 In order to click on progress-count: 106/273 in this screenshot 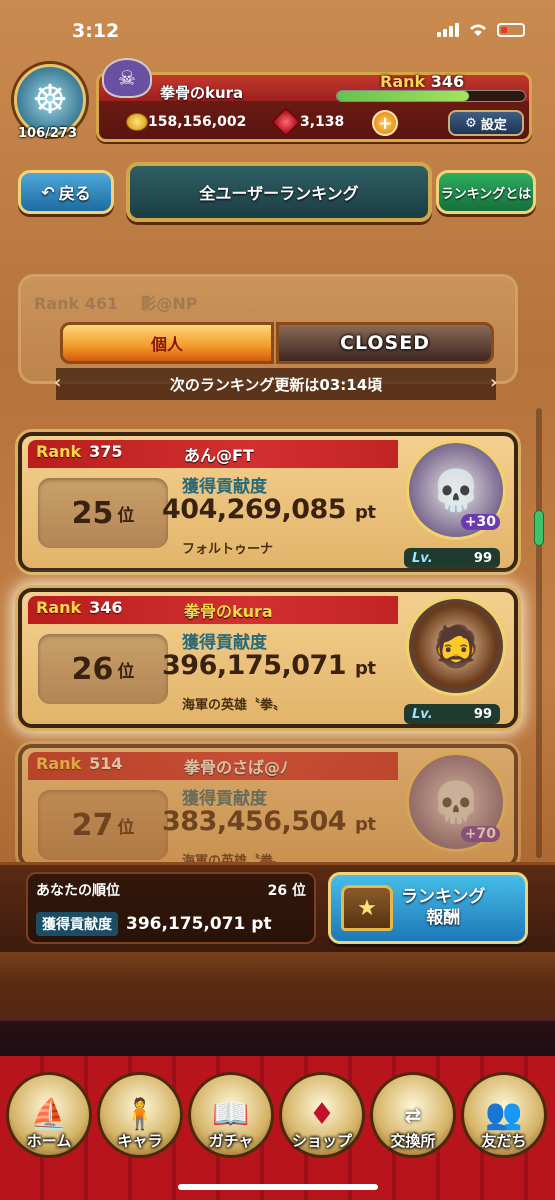, I will do `click(48, 133)`.